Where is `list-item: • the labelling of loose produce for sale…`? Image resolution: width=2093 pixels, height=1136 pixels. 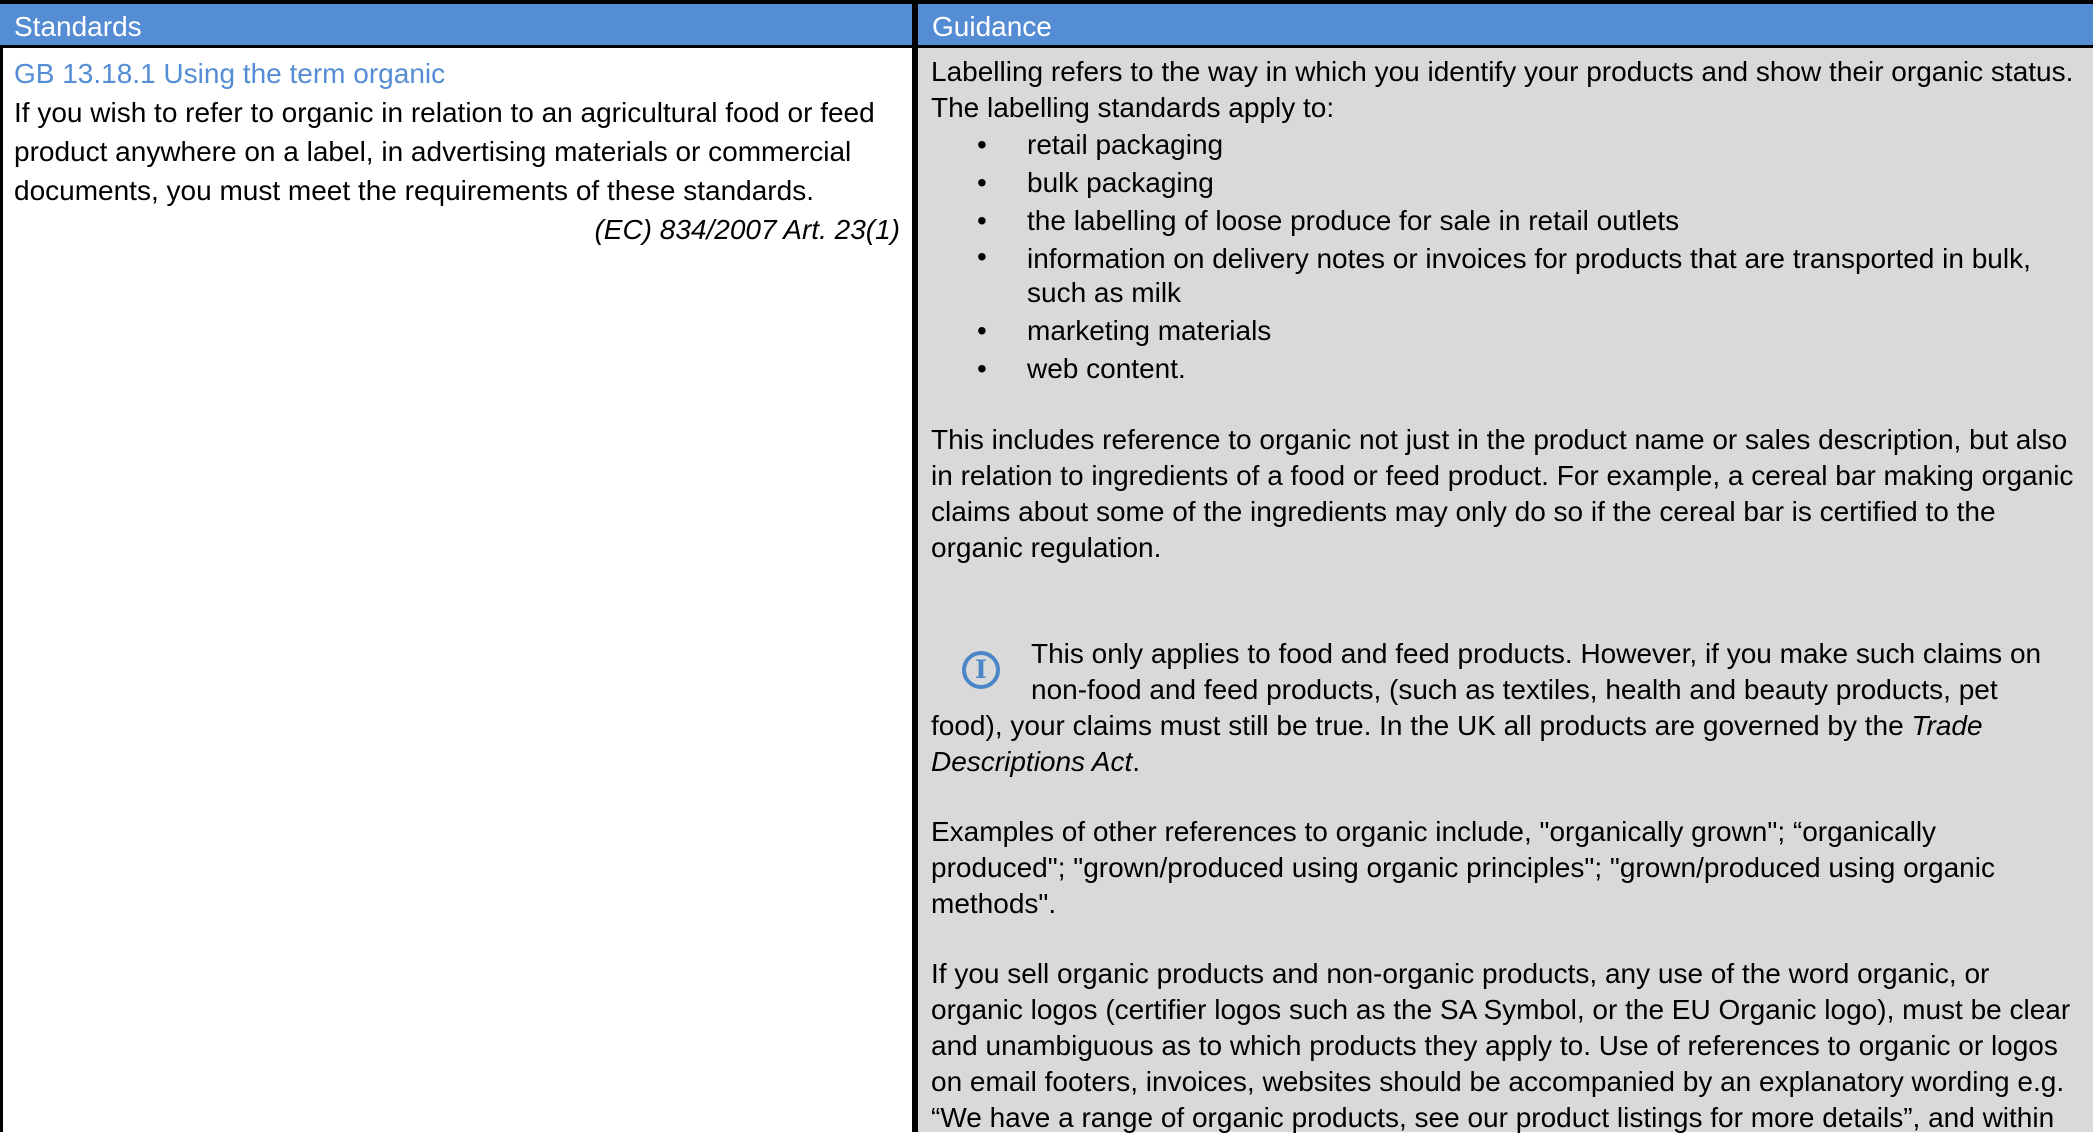 list-item: • the labelling of loose produce for sale… is located at coordinates (1512, 221).